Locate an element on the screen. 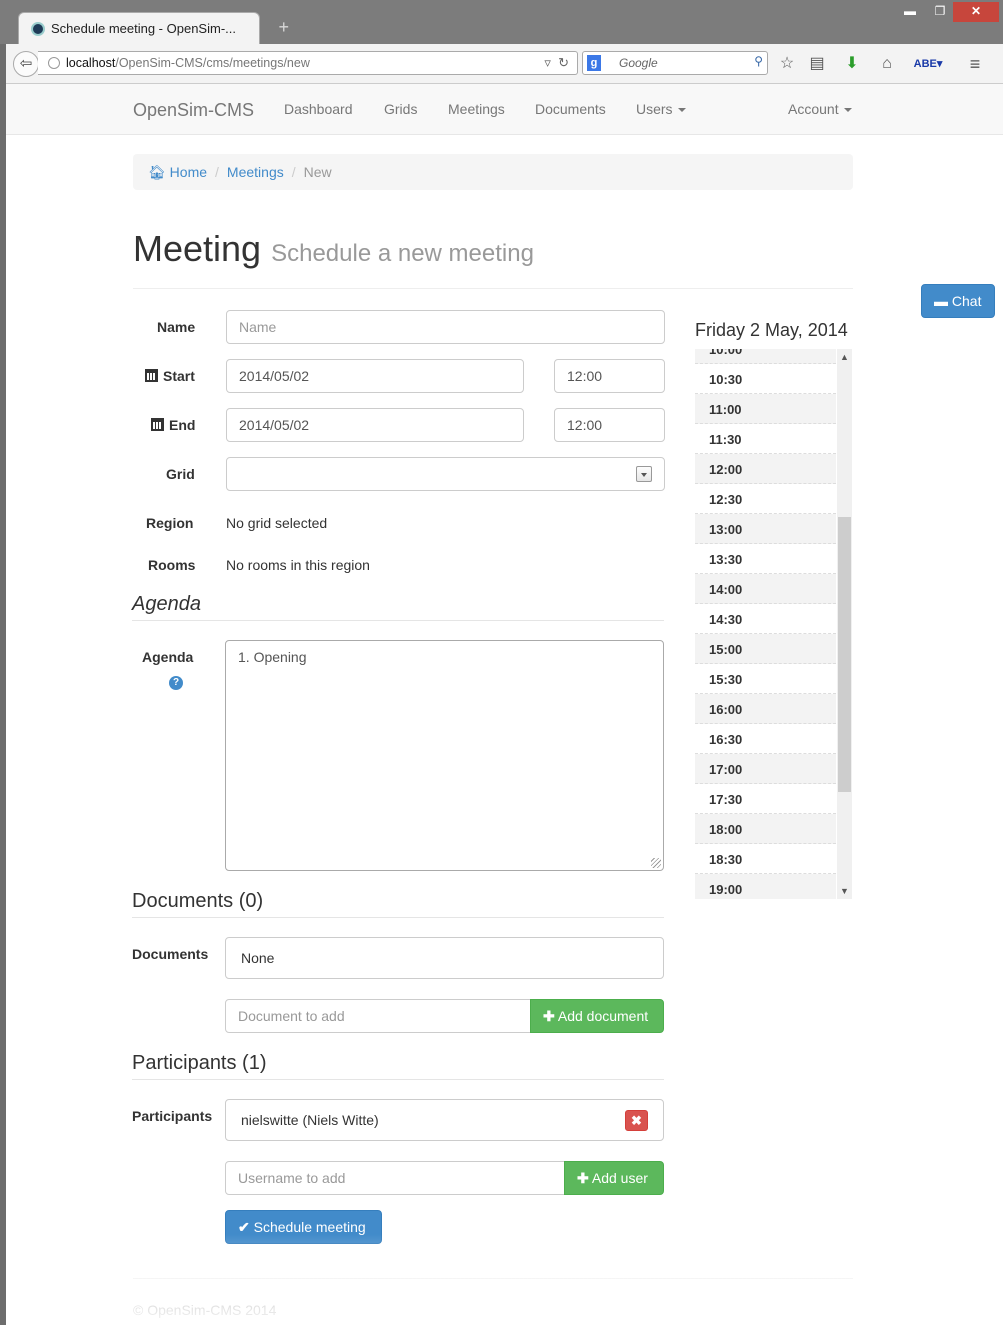 Image resolution: width=1003 pixels, height=1325 pixels. calendar-time-slot: 11:30 is located at coordinates (765, 439).